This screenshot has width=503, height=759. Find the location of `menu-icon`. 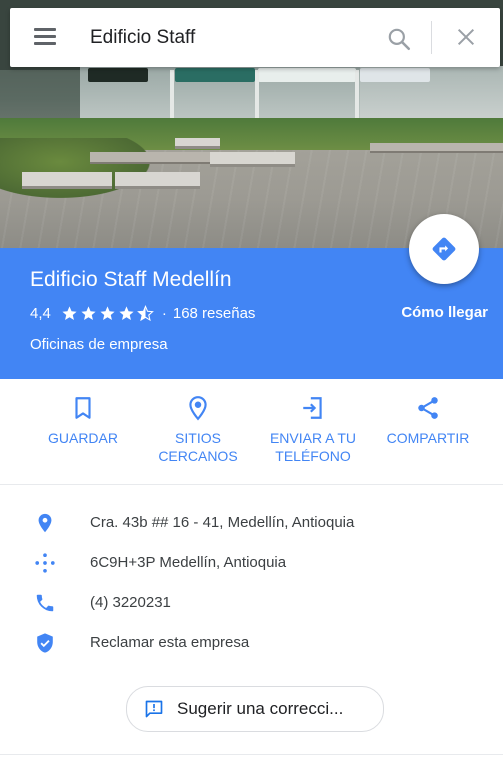

menu-icon is located at coordinates (45, 37).